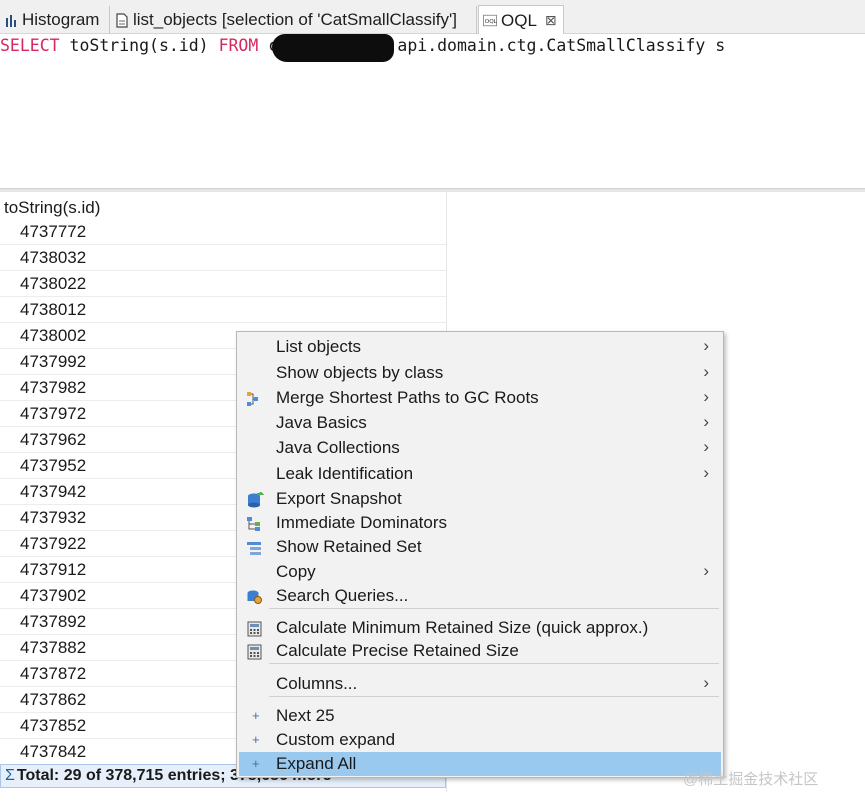 The width and height of the screenshot is (865, 810). Describe the element at coordinates (321, 422) in the screenshot. I see `menu-item-label: Java Basics` at that location.